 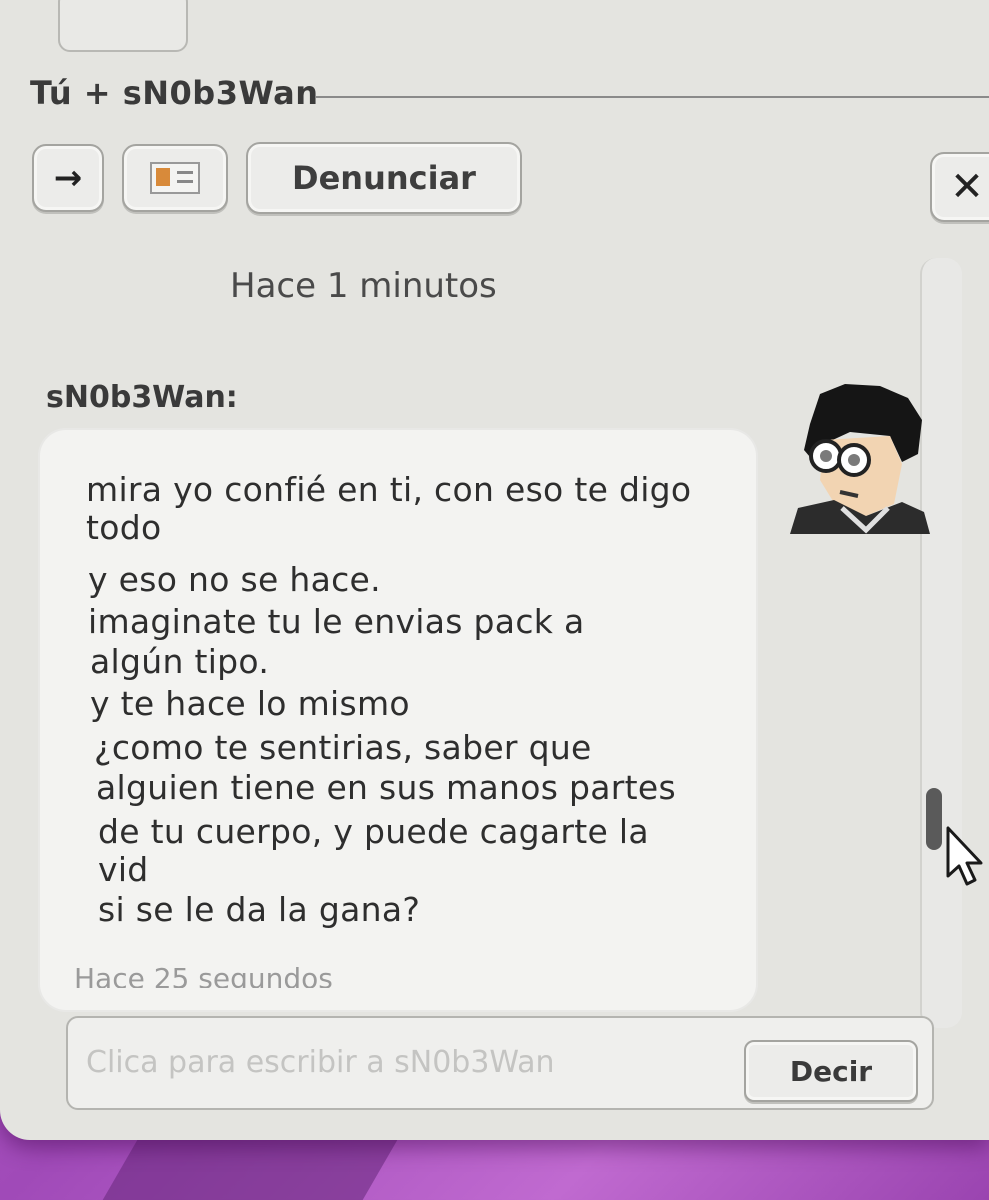 What do you see at coordinates (250, 1170) in the screenshot?
I see `desktop-background-strip` at bounding box center [250, 1170].